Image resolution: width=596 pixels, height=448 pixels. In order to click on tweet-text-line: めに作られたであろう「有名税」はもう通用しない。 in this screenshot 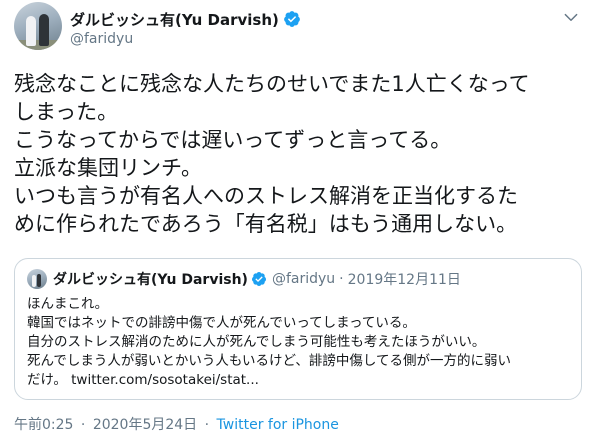, I will do `click(266, 224)`.